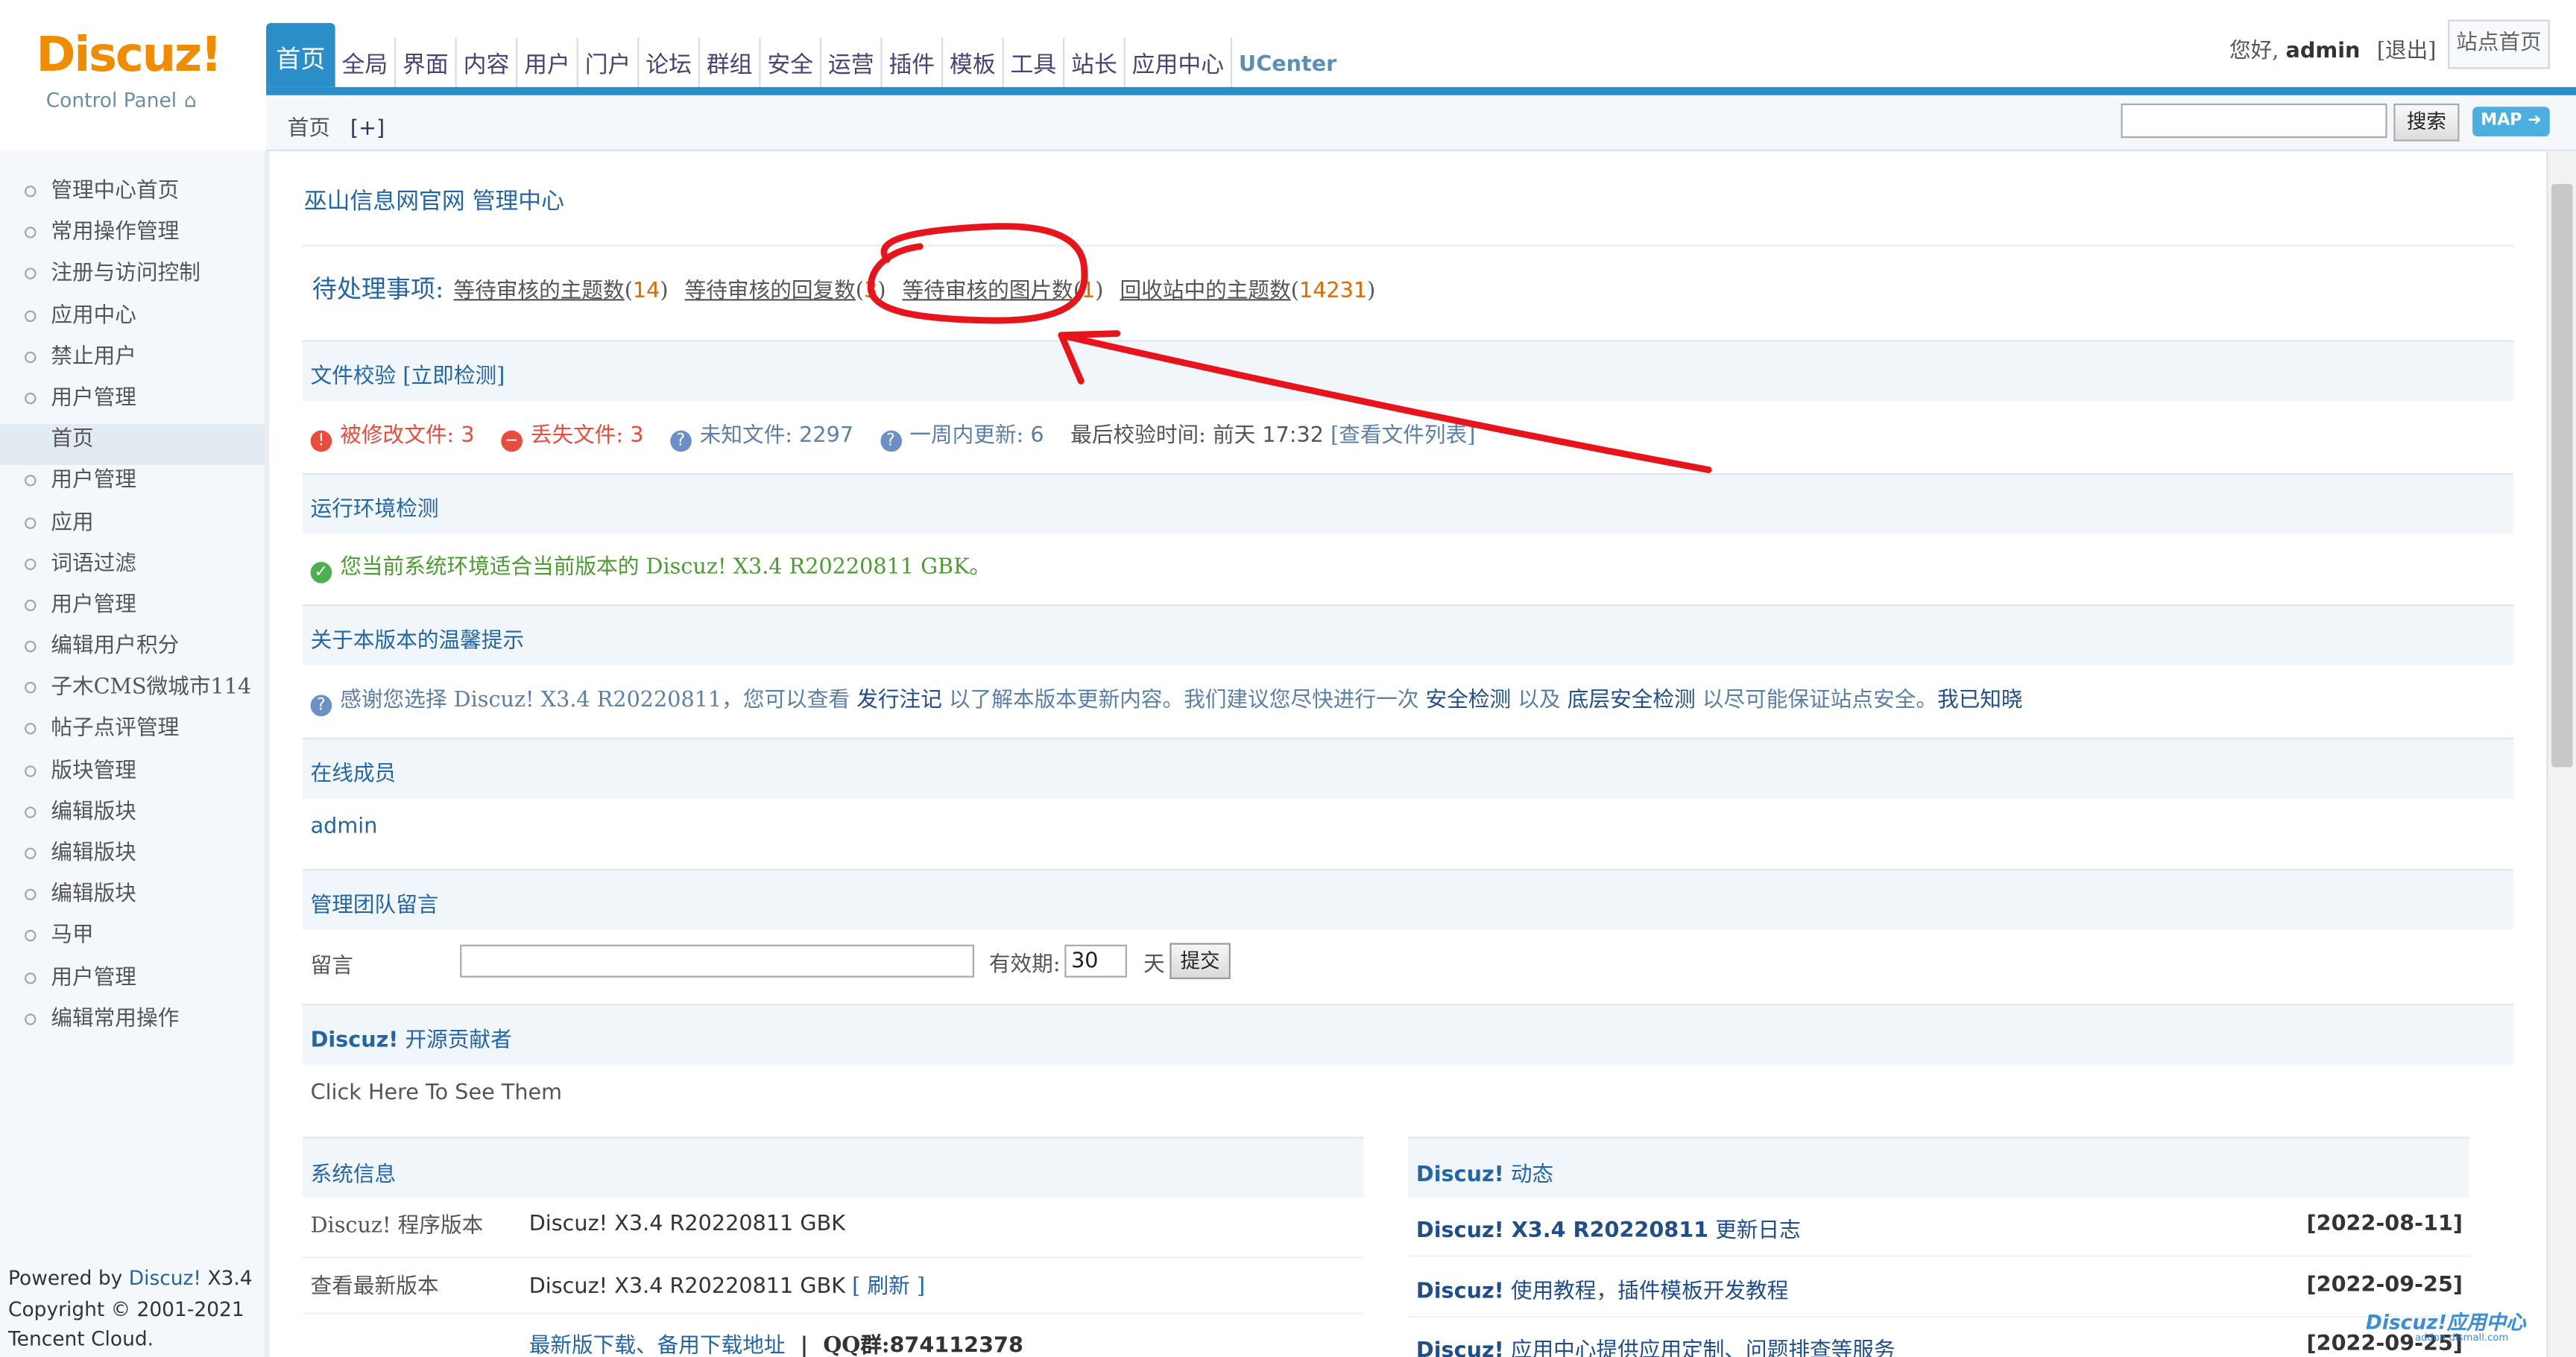 The image size is (2576, 1357). I want to click on low-level-security-link: 底层安全检测, so click(1632, 701).